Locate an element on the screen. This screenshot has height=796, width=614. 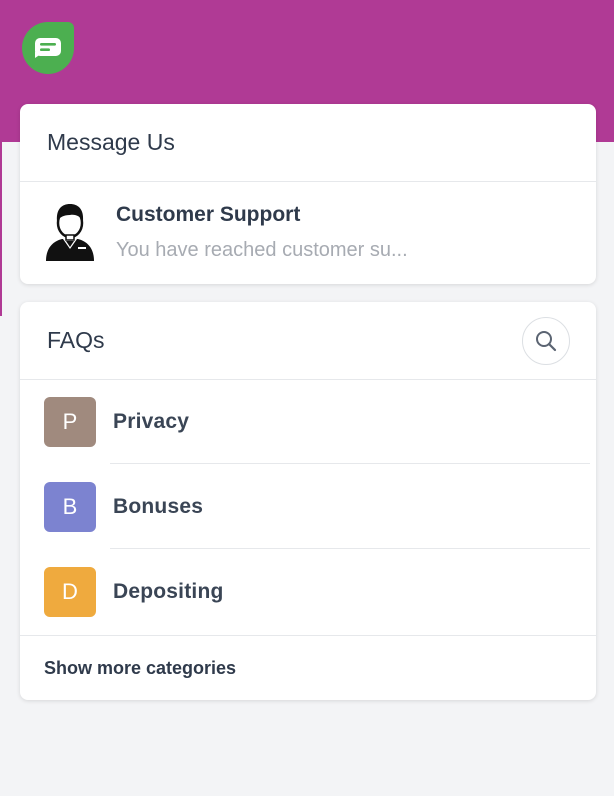
search-icon is located at coordinates (546, 340).